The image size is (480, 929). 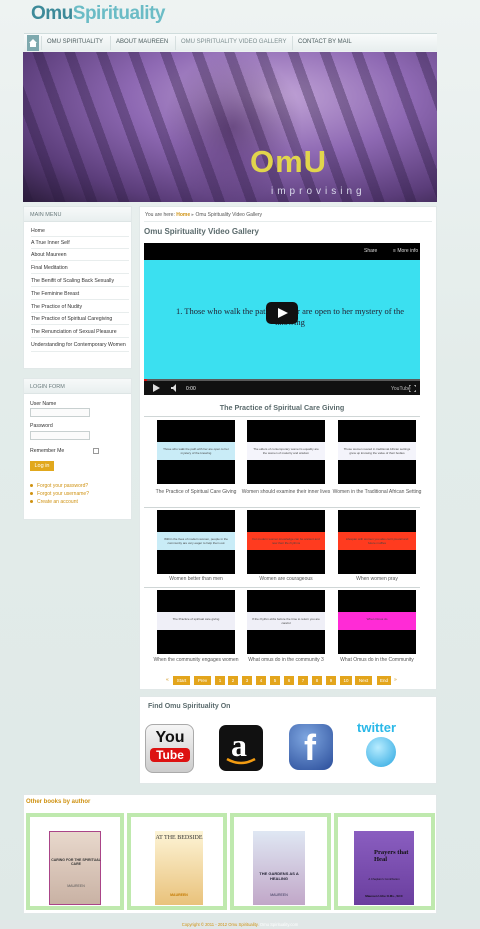 What do you see at coordinates (167, 680) in the screenshot?
I see `pager-prev-marker: «` at bounding box center [167, 680].